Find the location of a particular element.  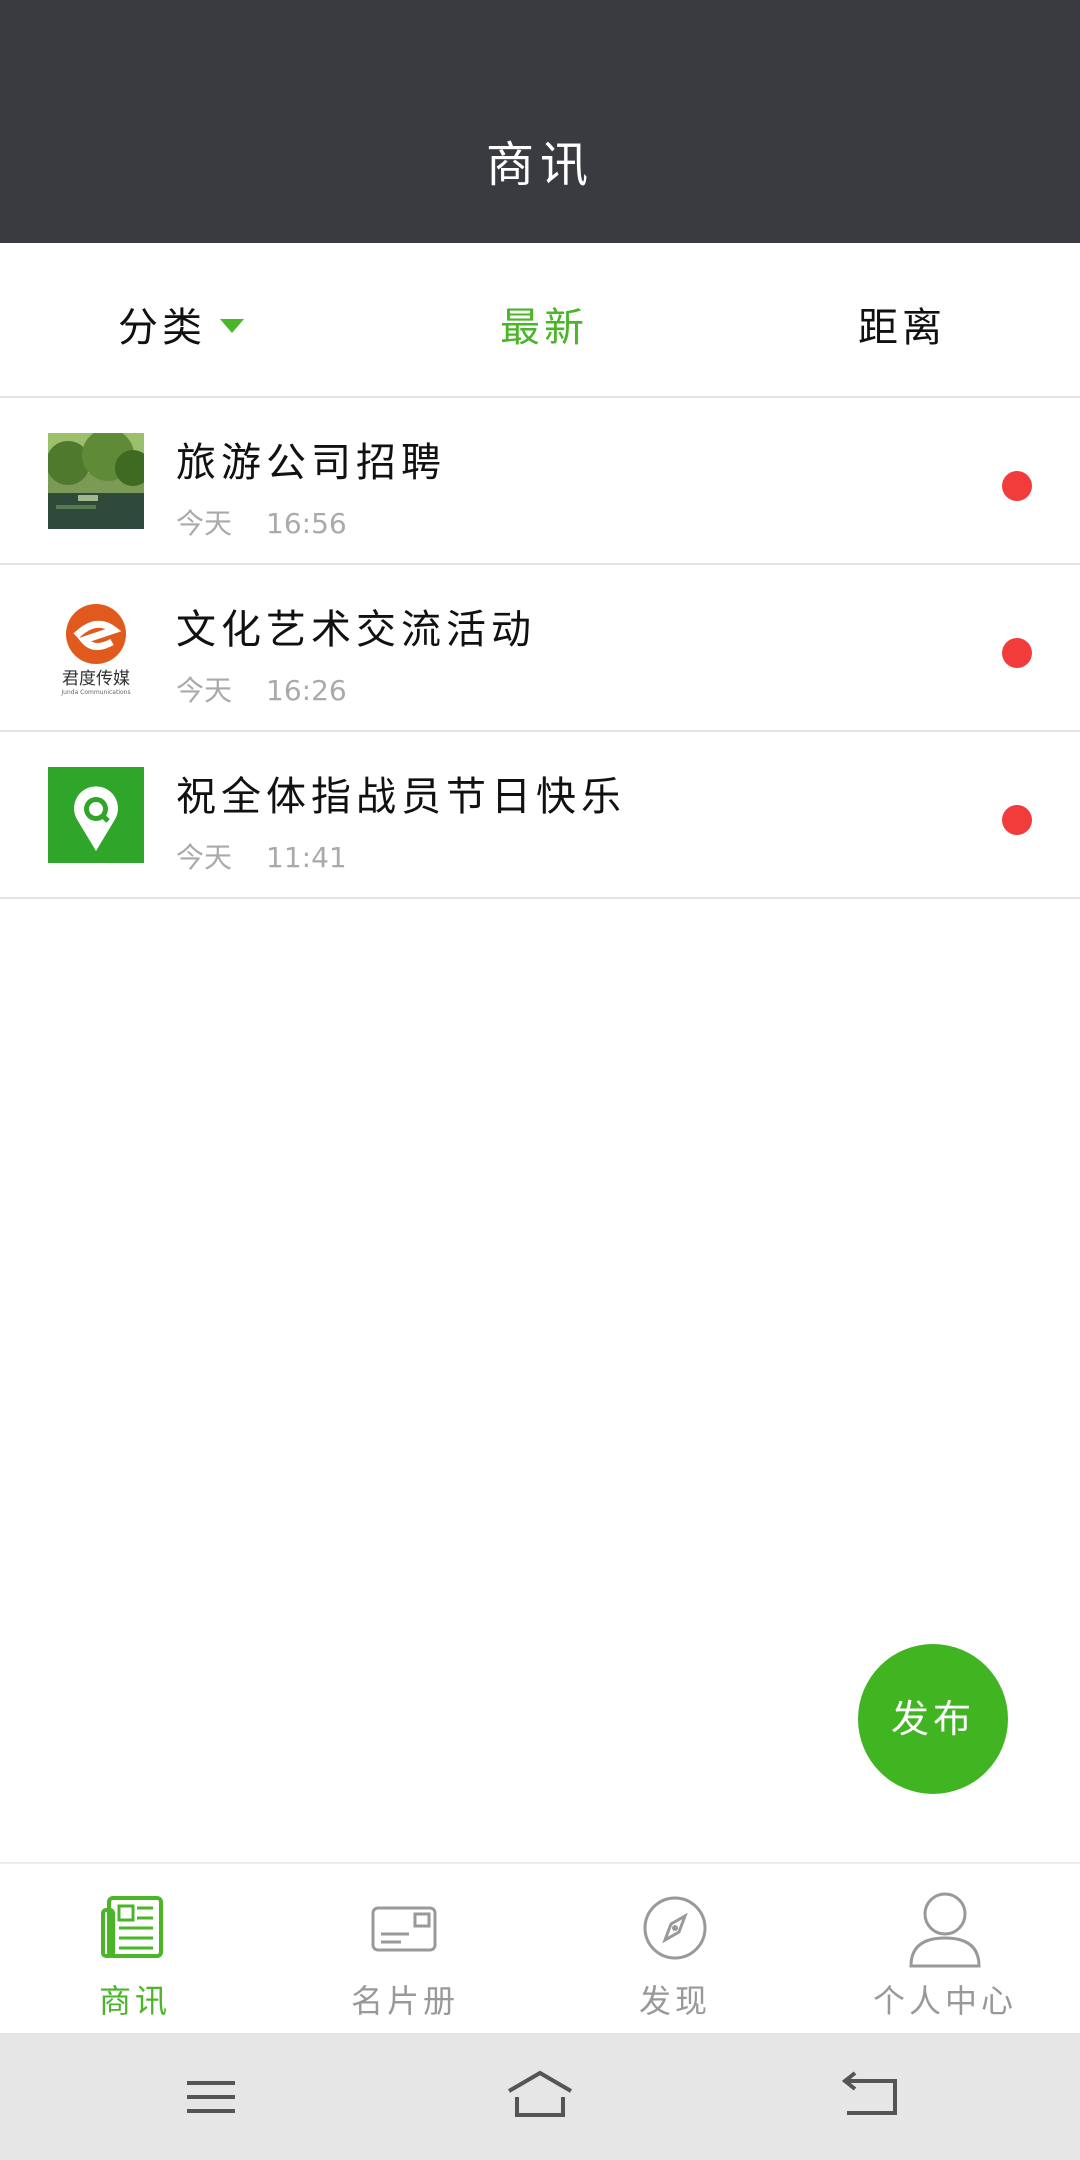

item-meta: 今天 16:56 is located at coordinates (278, 522).